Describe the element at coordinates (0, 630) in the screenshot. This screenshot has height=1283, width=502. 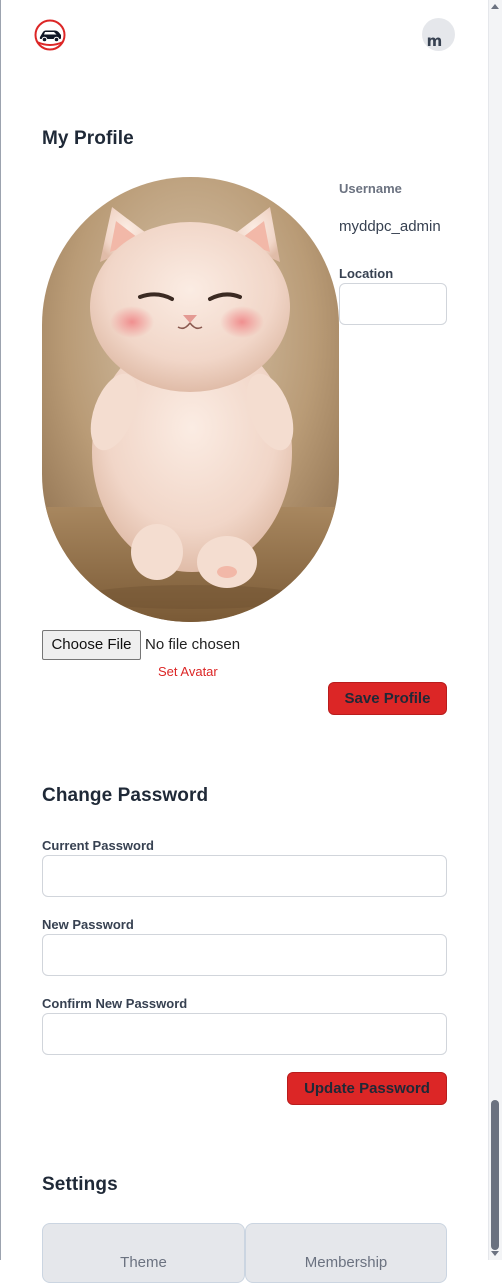
I see `window-border` at that location.